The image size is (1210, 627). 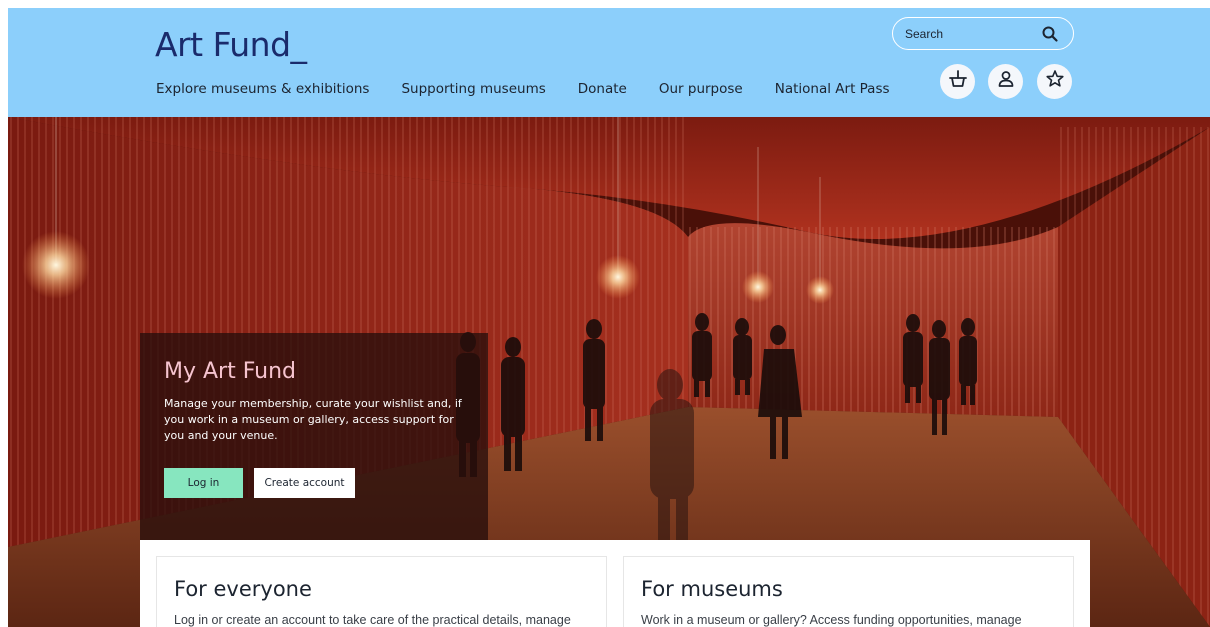 I want to click on wishlist-button, so click(x=1054, y=81).